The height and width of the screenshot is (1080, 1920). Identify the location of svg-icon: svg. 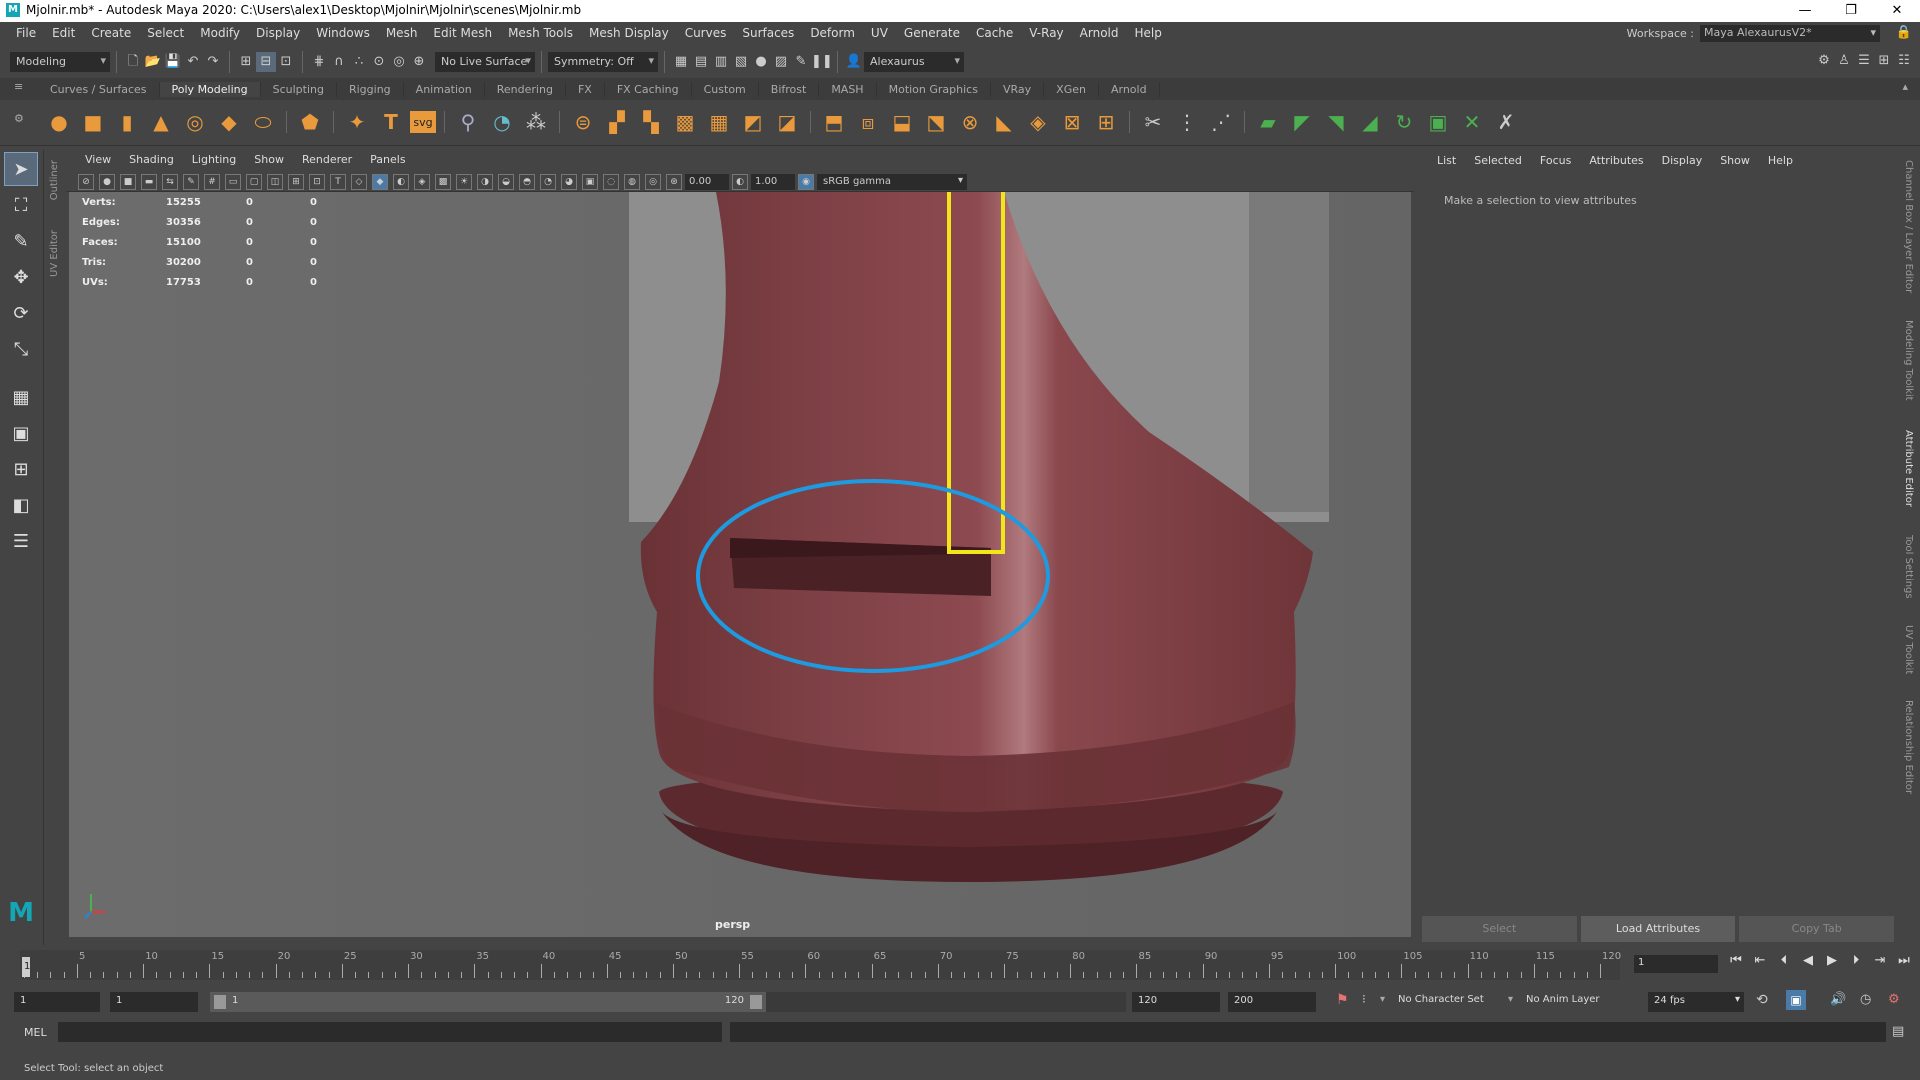
(423, 122).